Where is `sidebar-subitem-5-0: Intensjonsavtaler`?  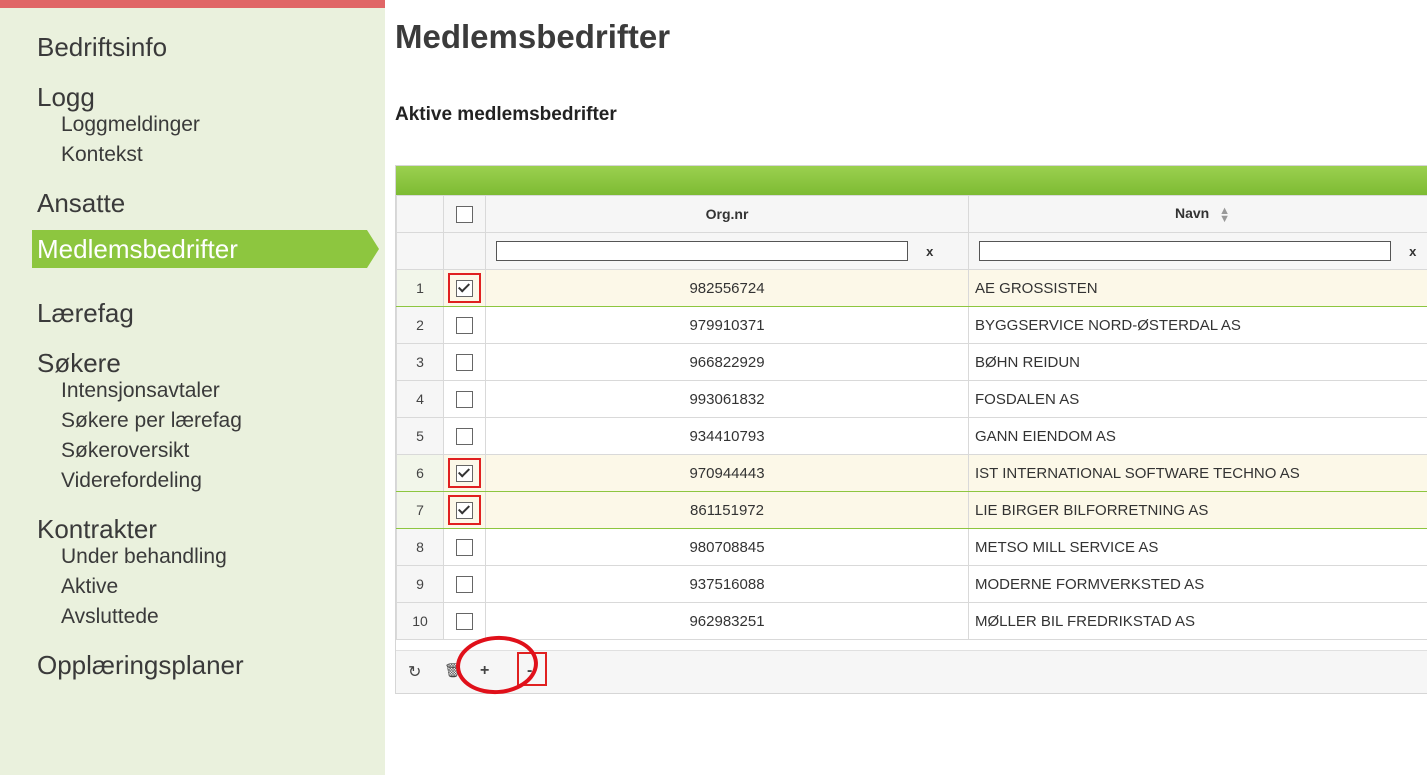 sidebar-subitem-5-0: Intensjonsavtaler is located at coordinates (192, 391).